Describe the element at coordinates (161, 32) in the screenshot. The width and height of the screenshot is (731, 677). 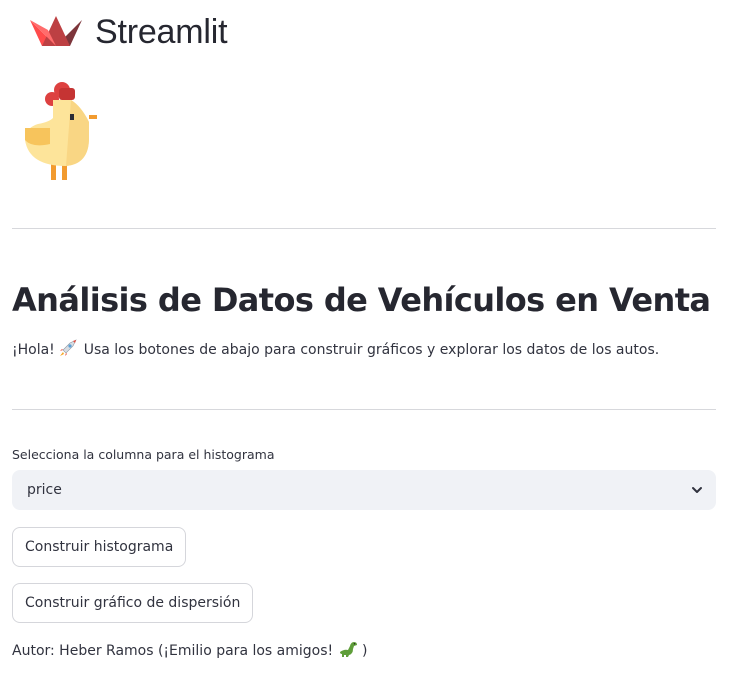
I see `logo-text: Streamlit` at that location.